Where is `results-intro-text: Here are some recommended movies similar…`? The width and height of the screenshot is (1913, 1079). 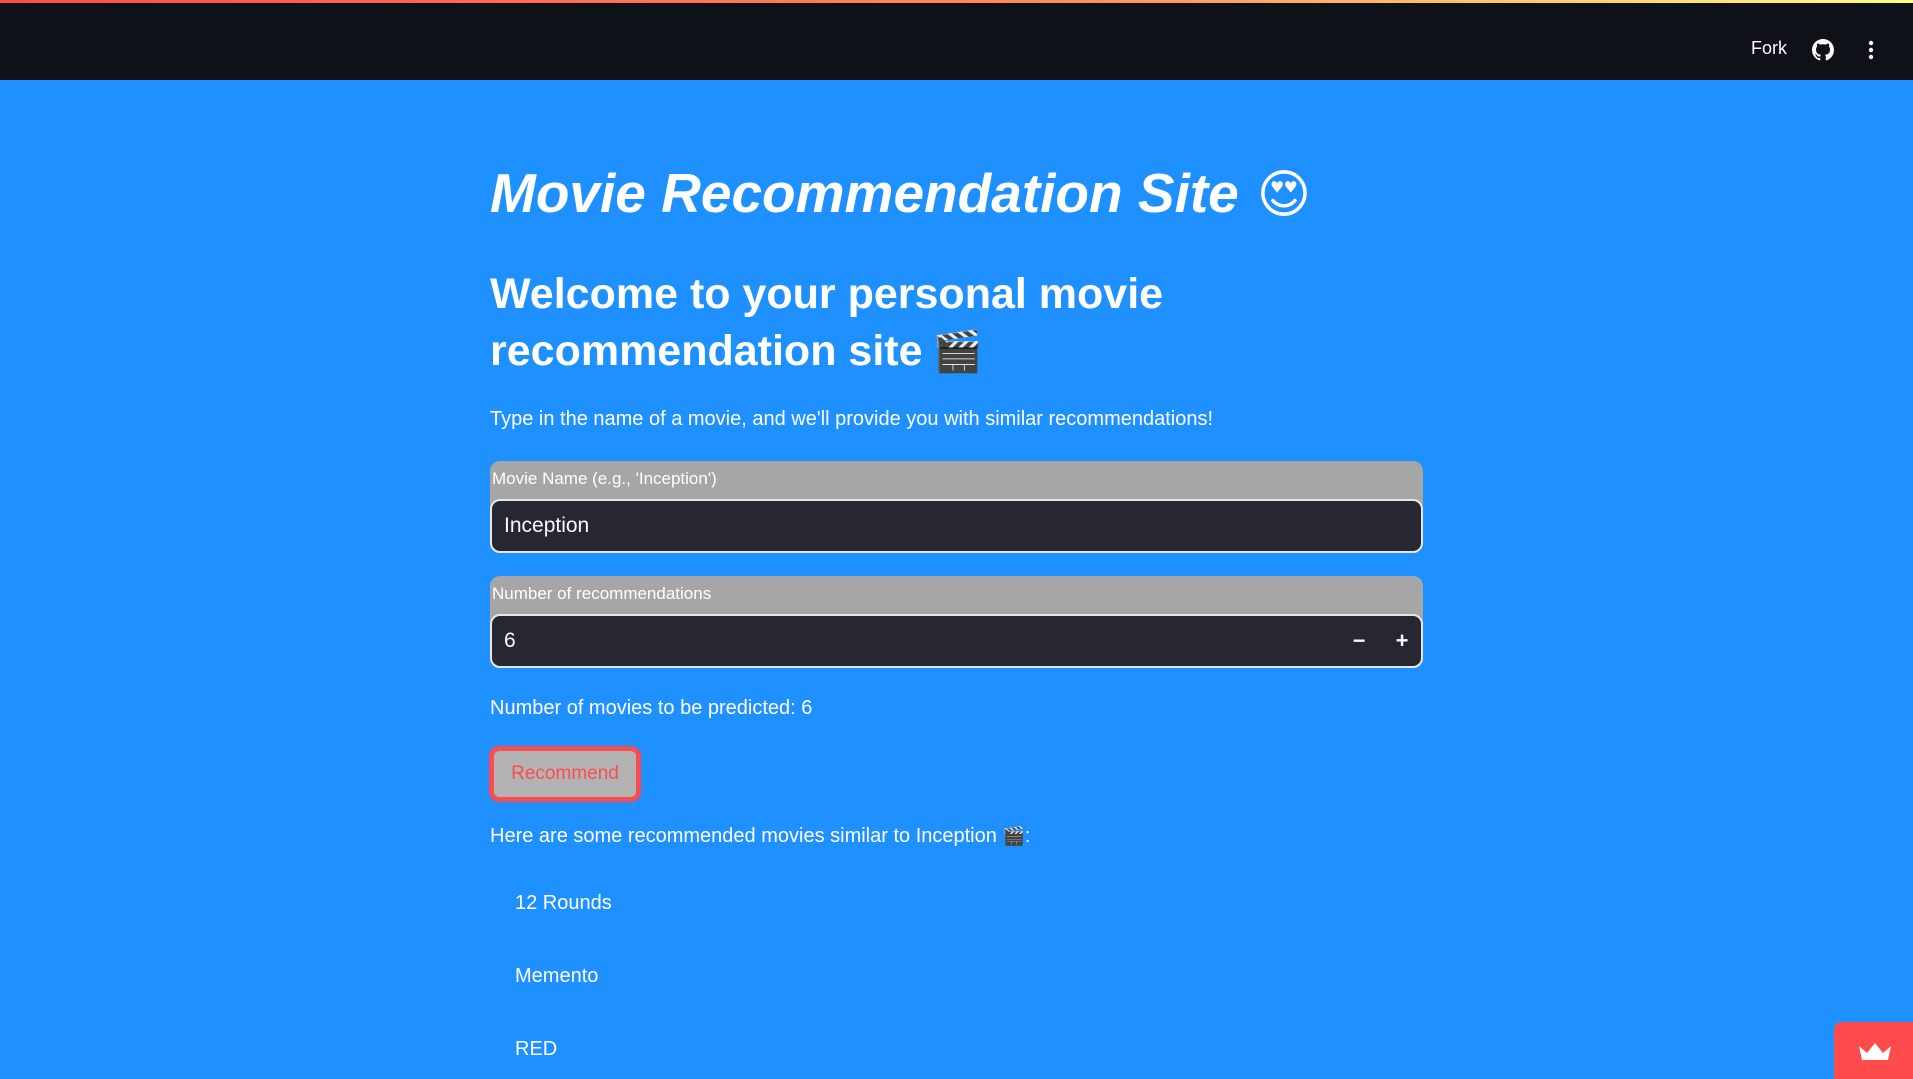 results-intro-text: Here are some recommended movies similar… is located at coordinates (743, 836).